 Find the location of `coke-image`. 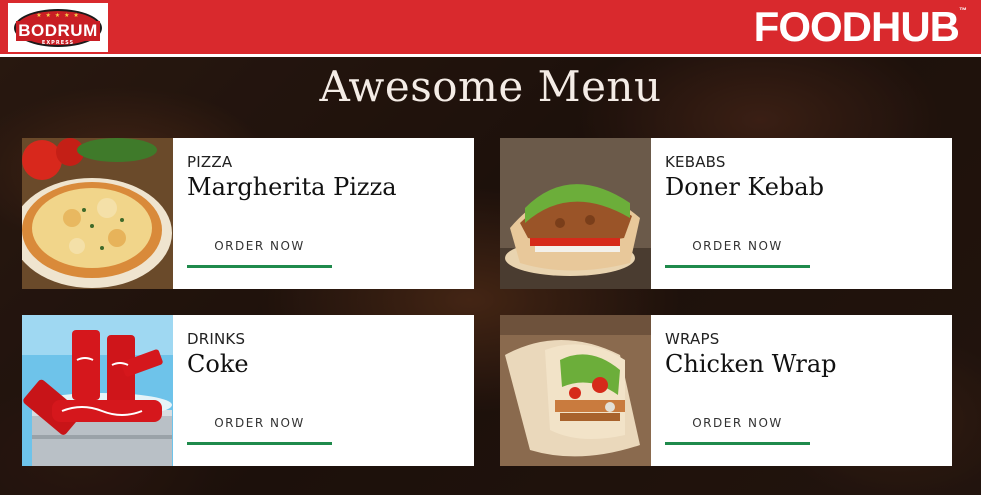

coke-image is located at coordinates (97, 390).